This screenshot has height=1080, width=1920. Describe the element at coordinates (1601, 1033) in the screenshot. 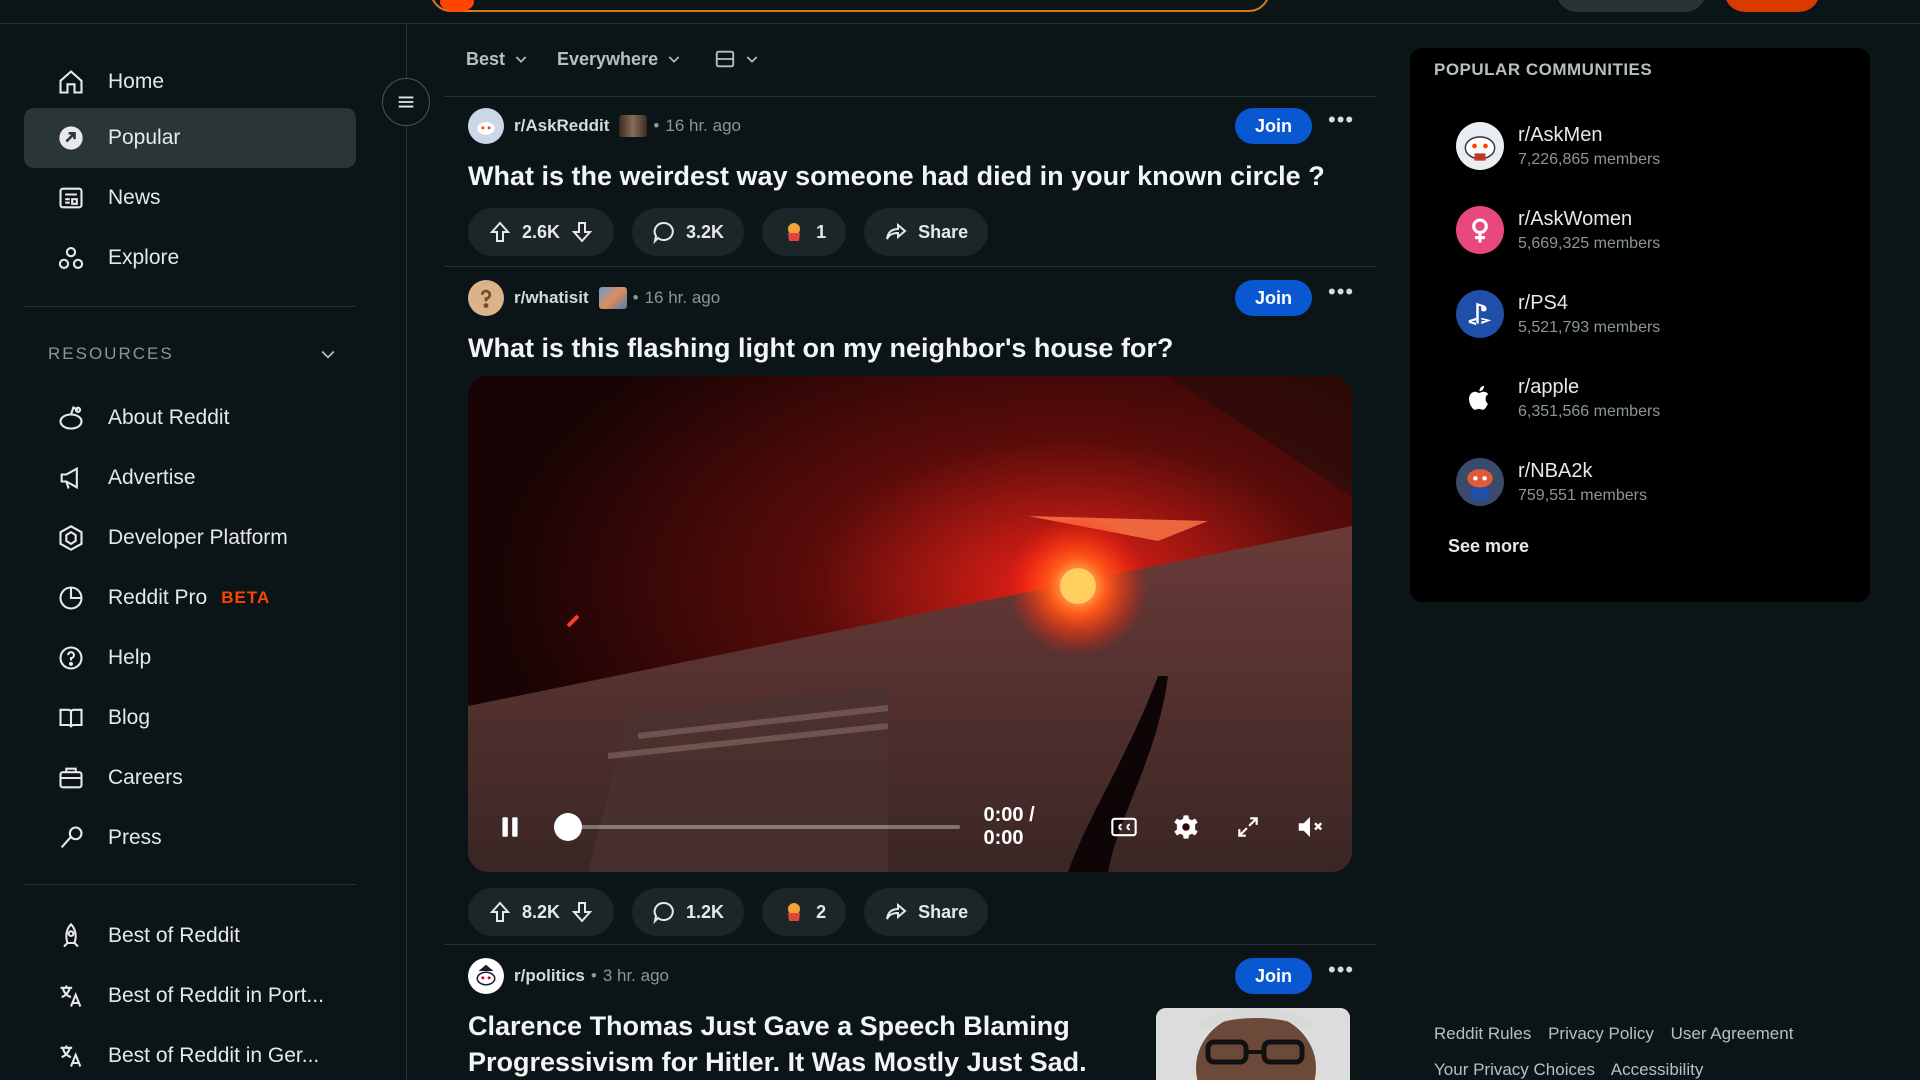

I see `footer-link: Privacy Policy` at that location.